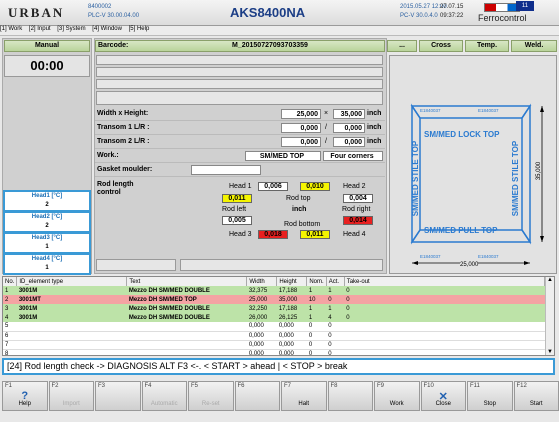  Describe the element at coordinates (261, 299) in the screenshot. I see `table-cell: 25,000` at that location.